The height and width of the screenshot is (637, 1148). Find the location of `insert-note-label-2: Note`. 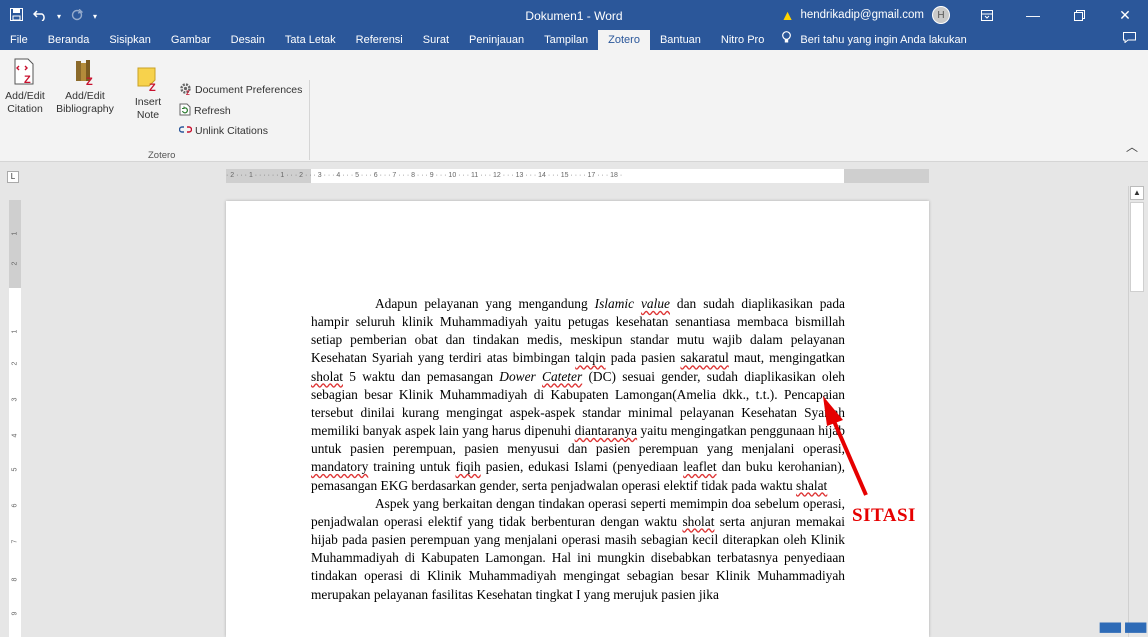

insert-note-label-2: Note is located at coordinates (148, 115).